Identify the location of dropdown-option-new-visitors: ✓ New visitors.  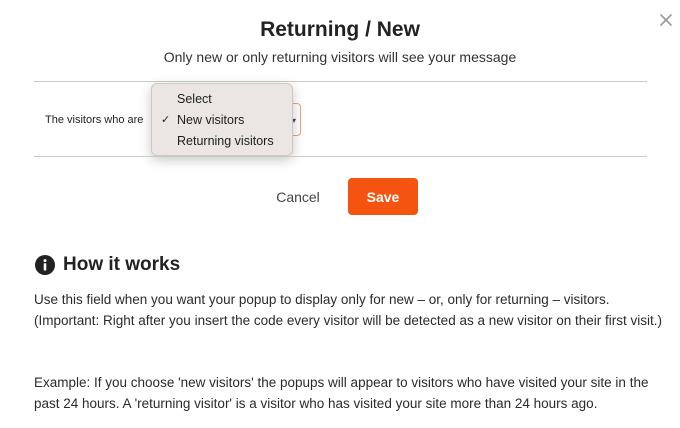
(222, 121).